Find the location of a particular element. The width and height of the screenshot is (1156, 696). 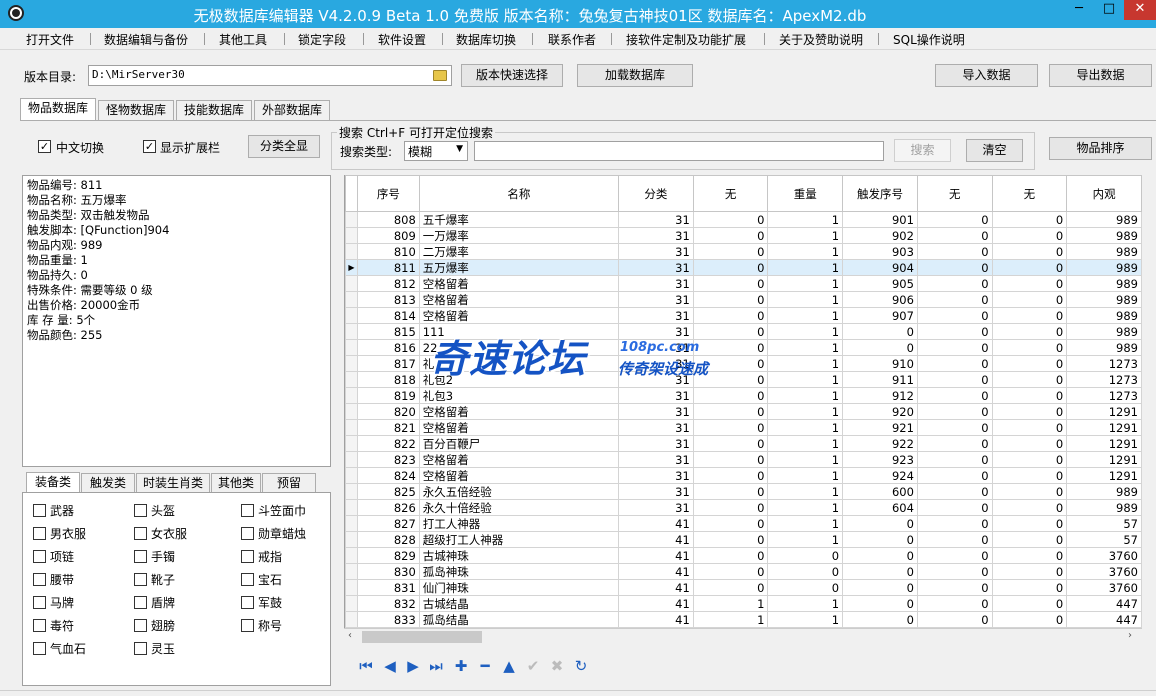

table-cell: 818 is located at coordinates (388, 379).